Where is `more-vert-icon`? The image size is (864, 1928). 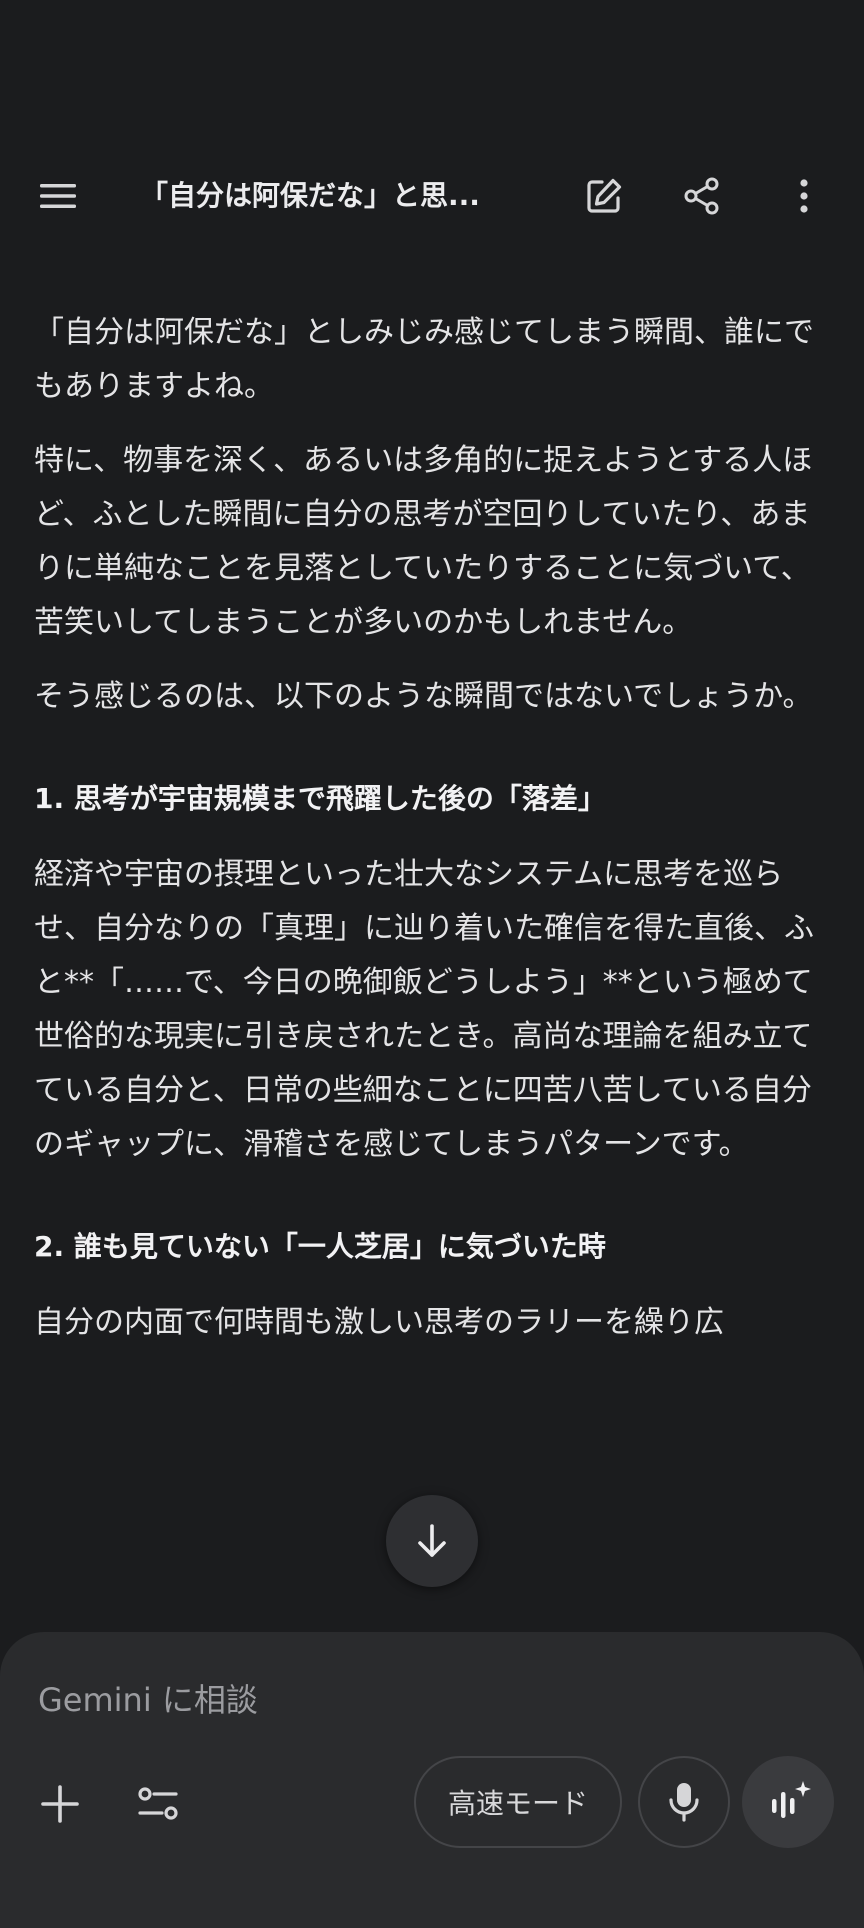 more-vert-icon is located at coordinates (804, 196).